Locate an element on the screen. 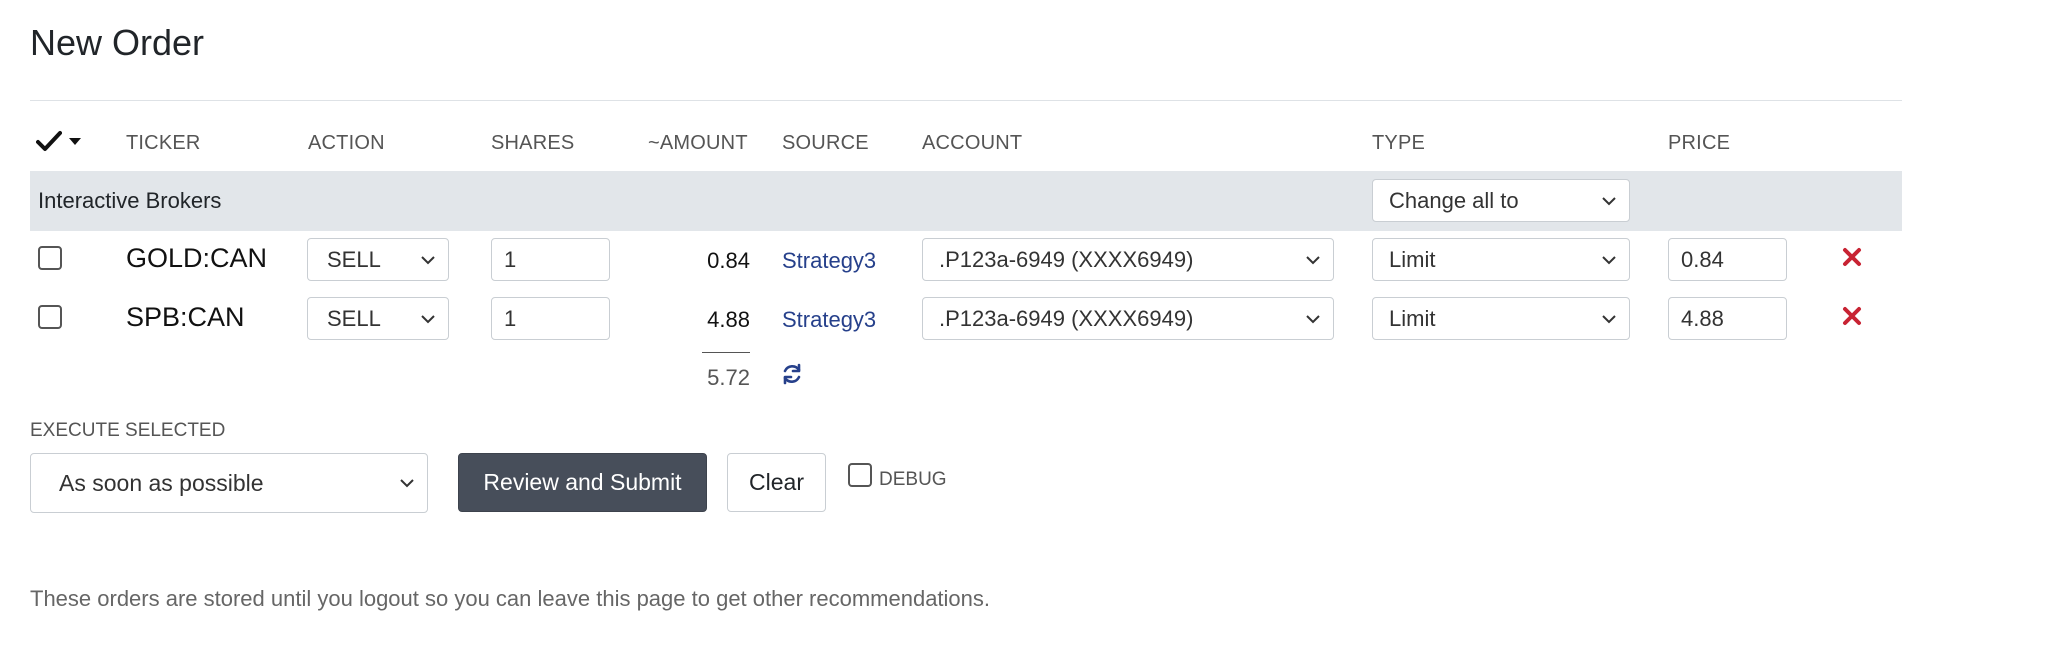 The image size is (2045, 671). execution-timing-value: As soon as possible is located at coordinates (161, 482).